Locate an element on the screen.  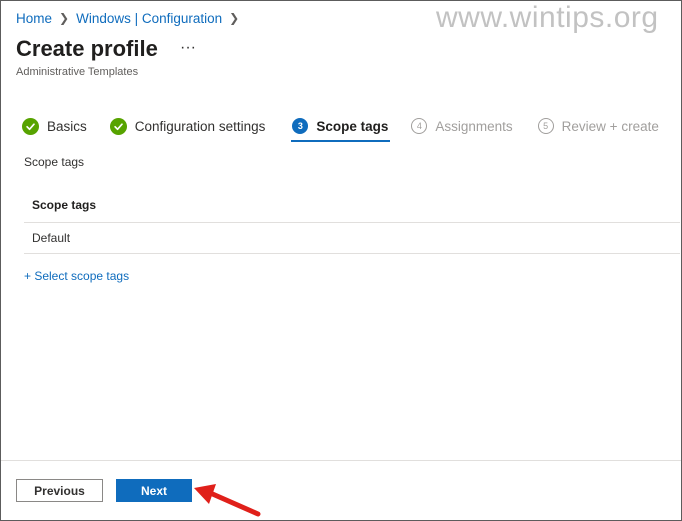
table-header: Scope tags is located at coordinates (352, 206).